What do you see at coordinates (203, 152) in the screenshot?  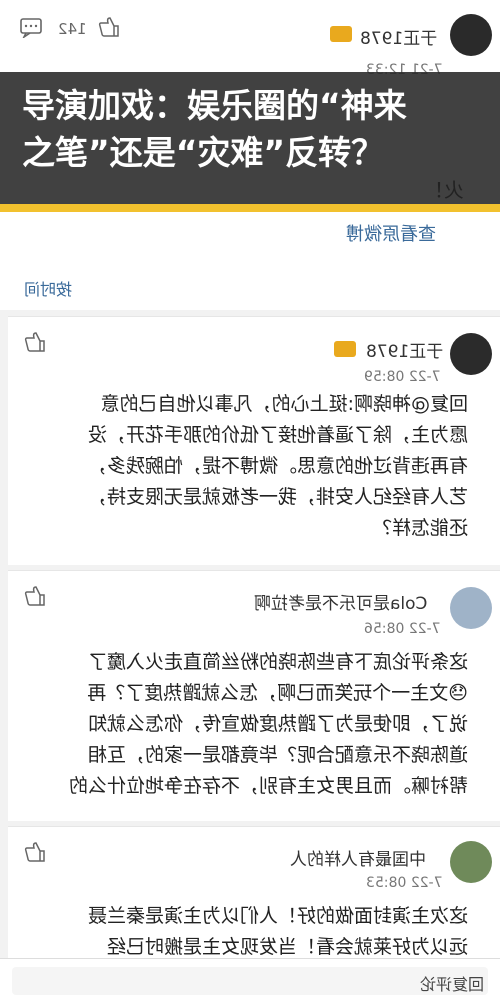 I see `banner-title-line-2: 之笔”还是“灾难”反转？` at bounding box center [203, 152].